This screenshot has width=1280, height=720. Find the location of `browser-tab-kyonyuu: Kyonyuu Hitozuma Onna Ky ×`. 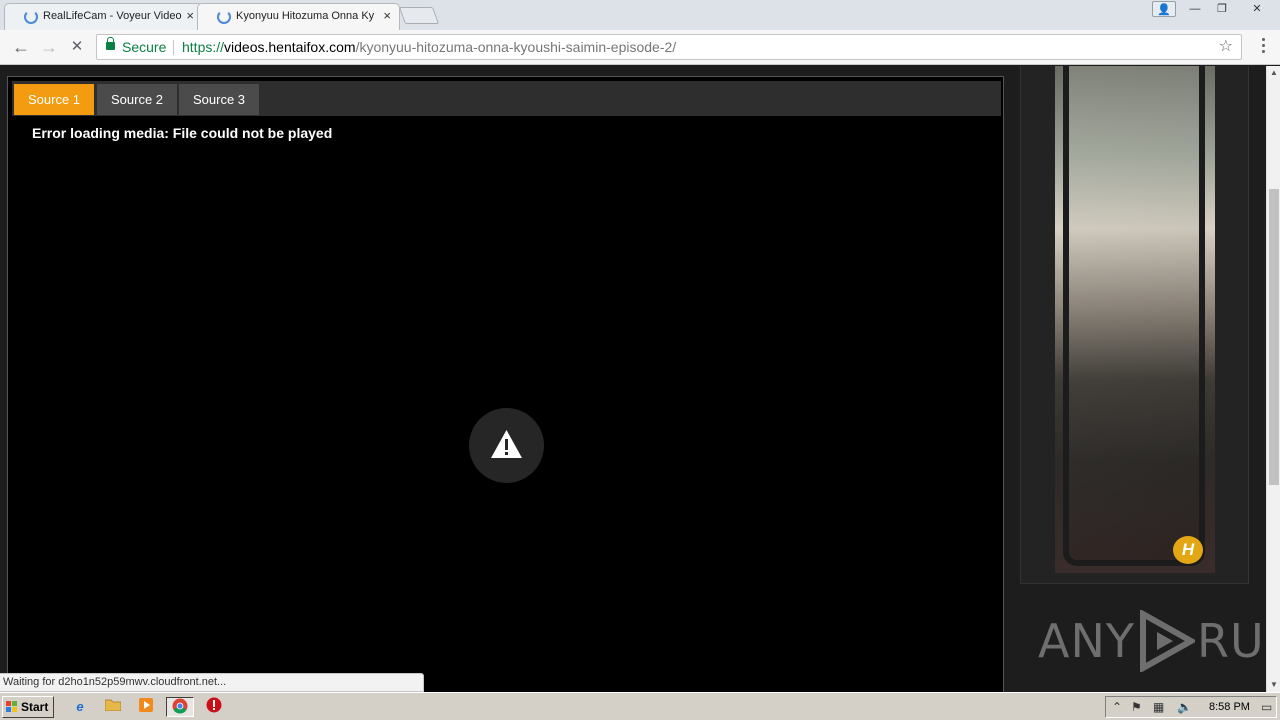

browser-tab-kyonyuu: Kyonyuu Hitozuma Onna Ky × is located at coordinates (298, 16).